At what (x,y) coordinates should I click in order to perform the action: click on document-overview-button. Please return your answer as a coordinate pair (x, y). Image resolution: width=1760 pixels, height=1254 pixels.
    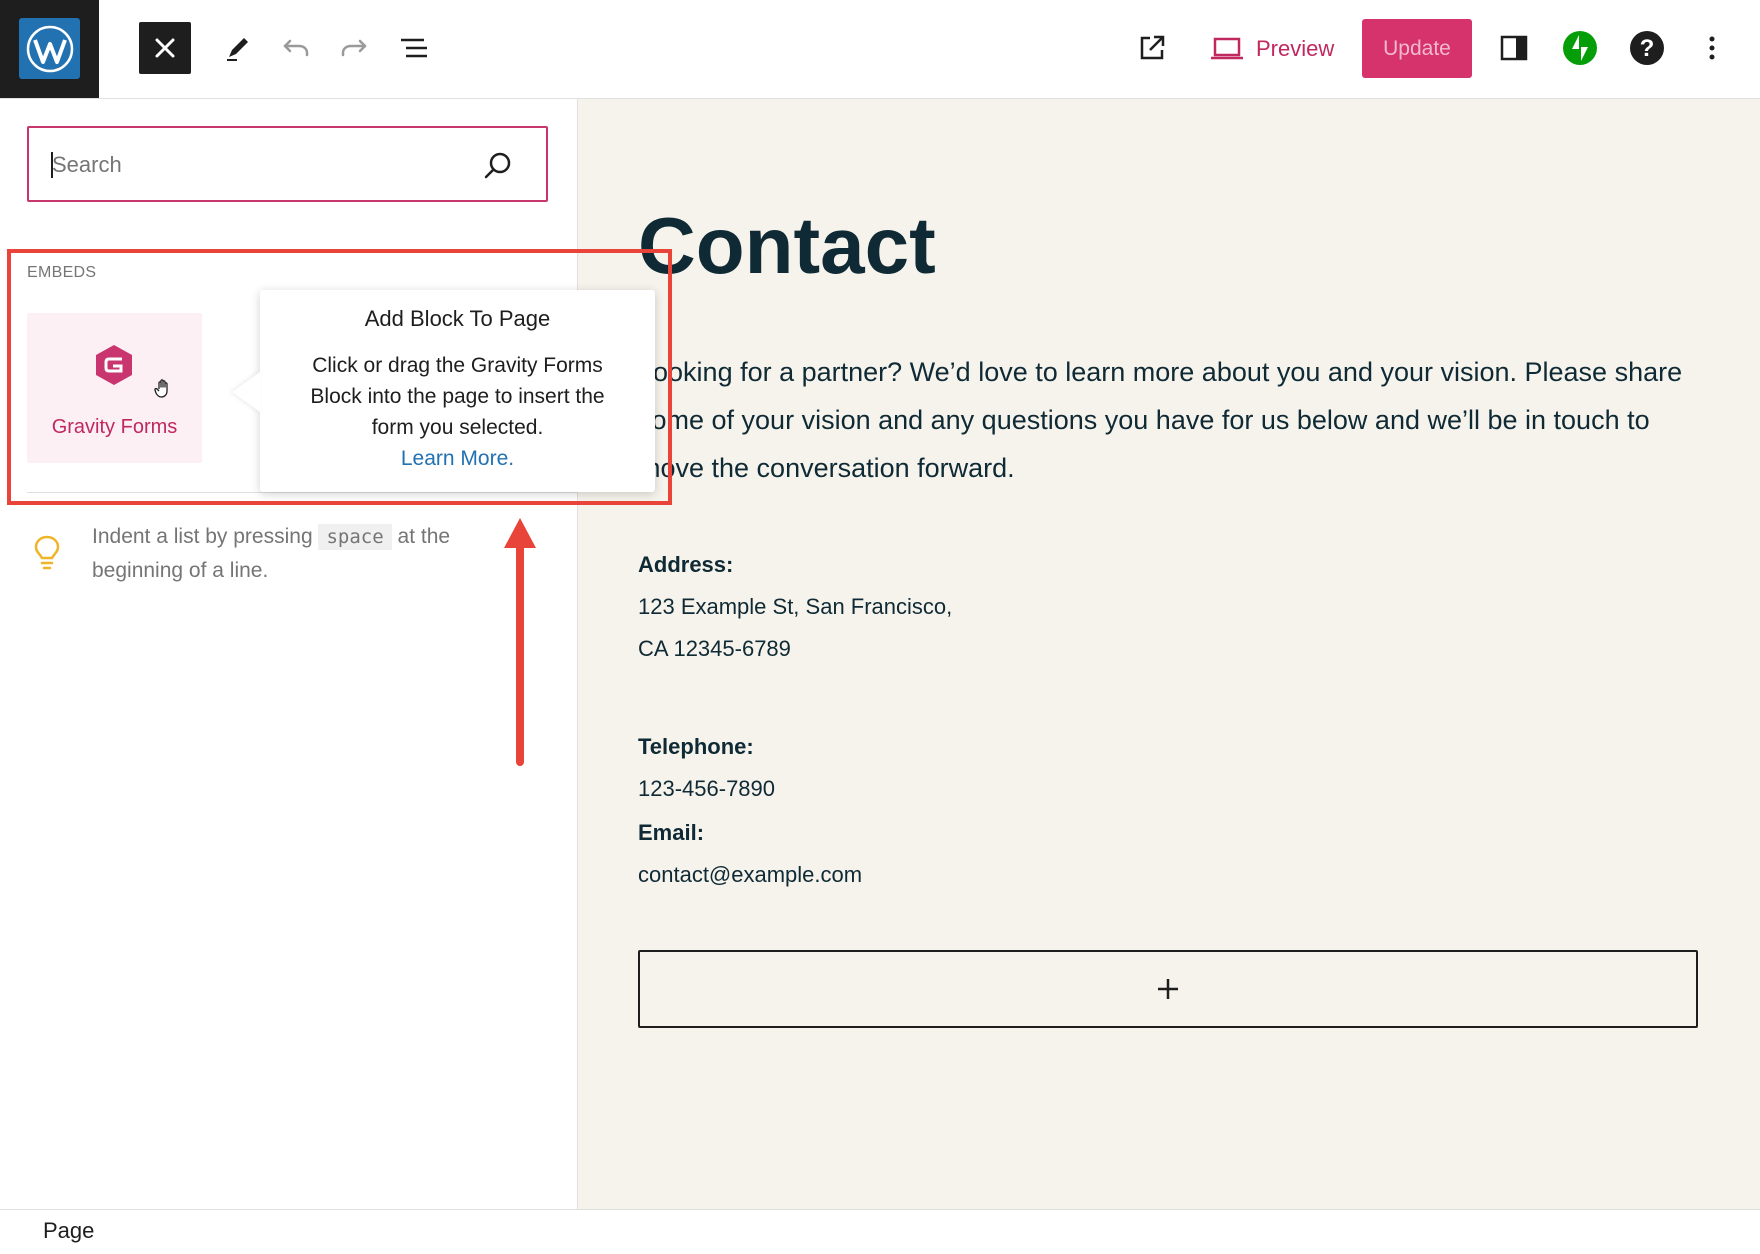
    Looking at the image, I should click on (414, 48).